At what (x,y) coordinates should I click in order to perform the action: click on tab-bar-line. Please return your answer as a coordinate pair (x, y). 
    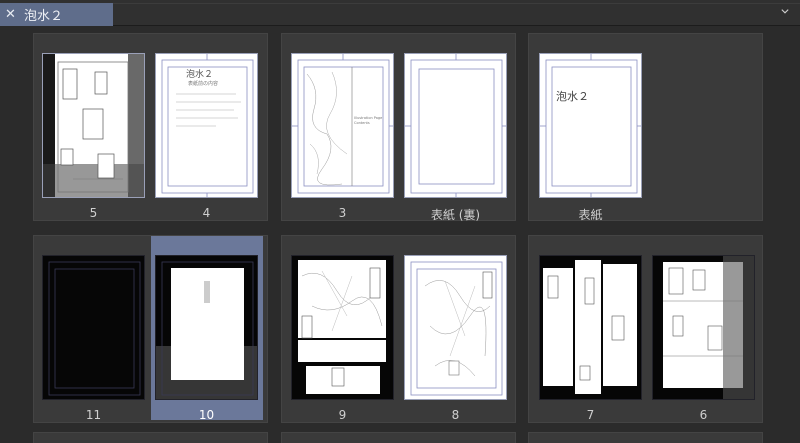
    Looking at the image, I should click on (456, 3).